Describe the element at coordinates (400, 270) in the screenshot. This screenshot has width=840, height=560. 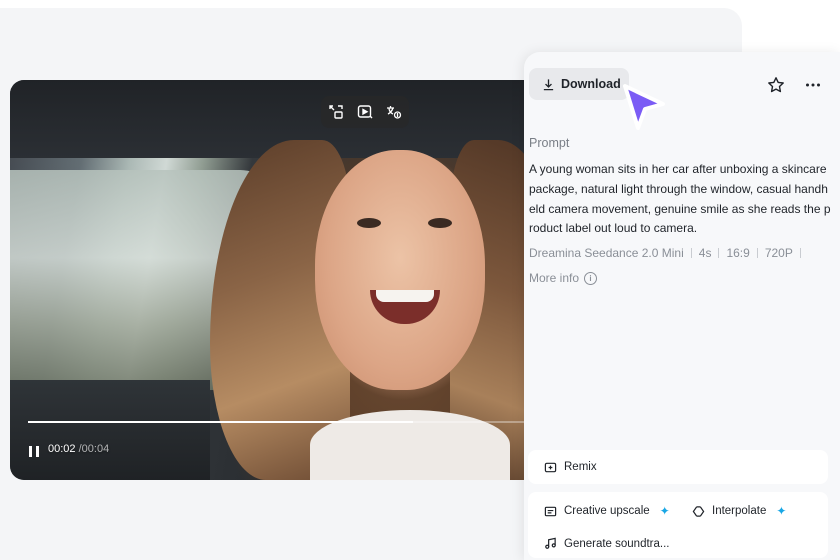
I see `video-frame-face` at that location.